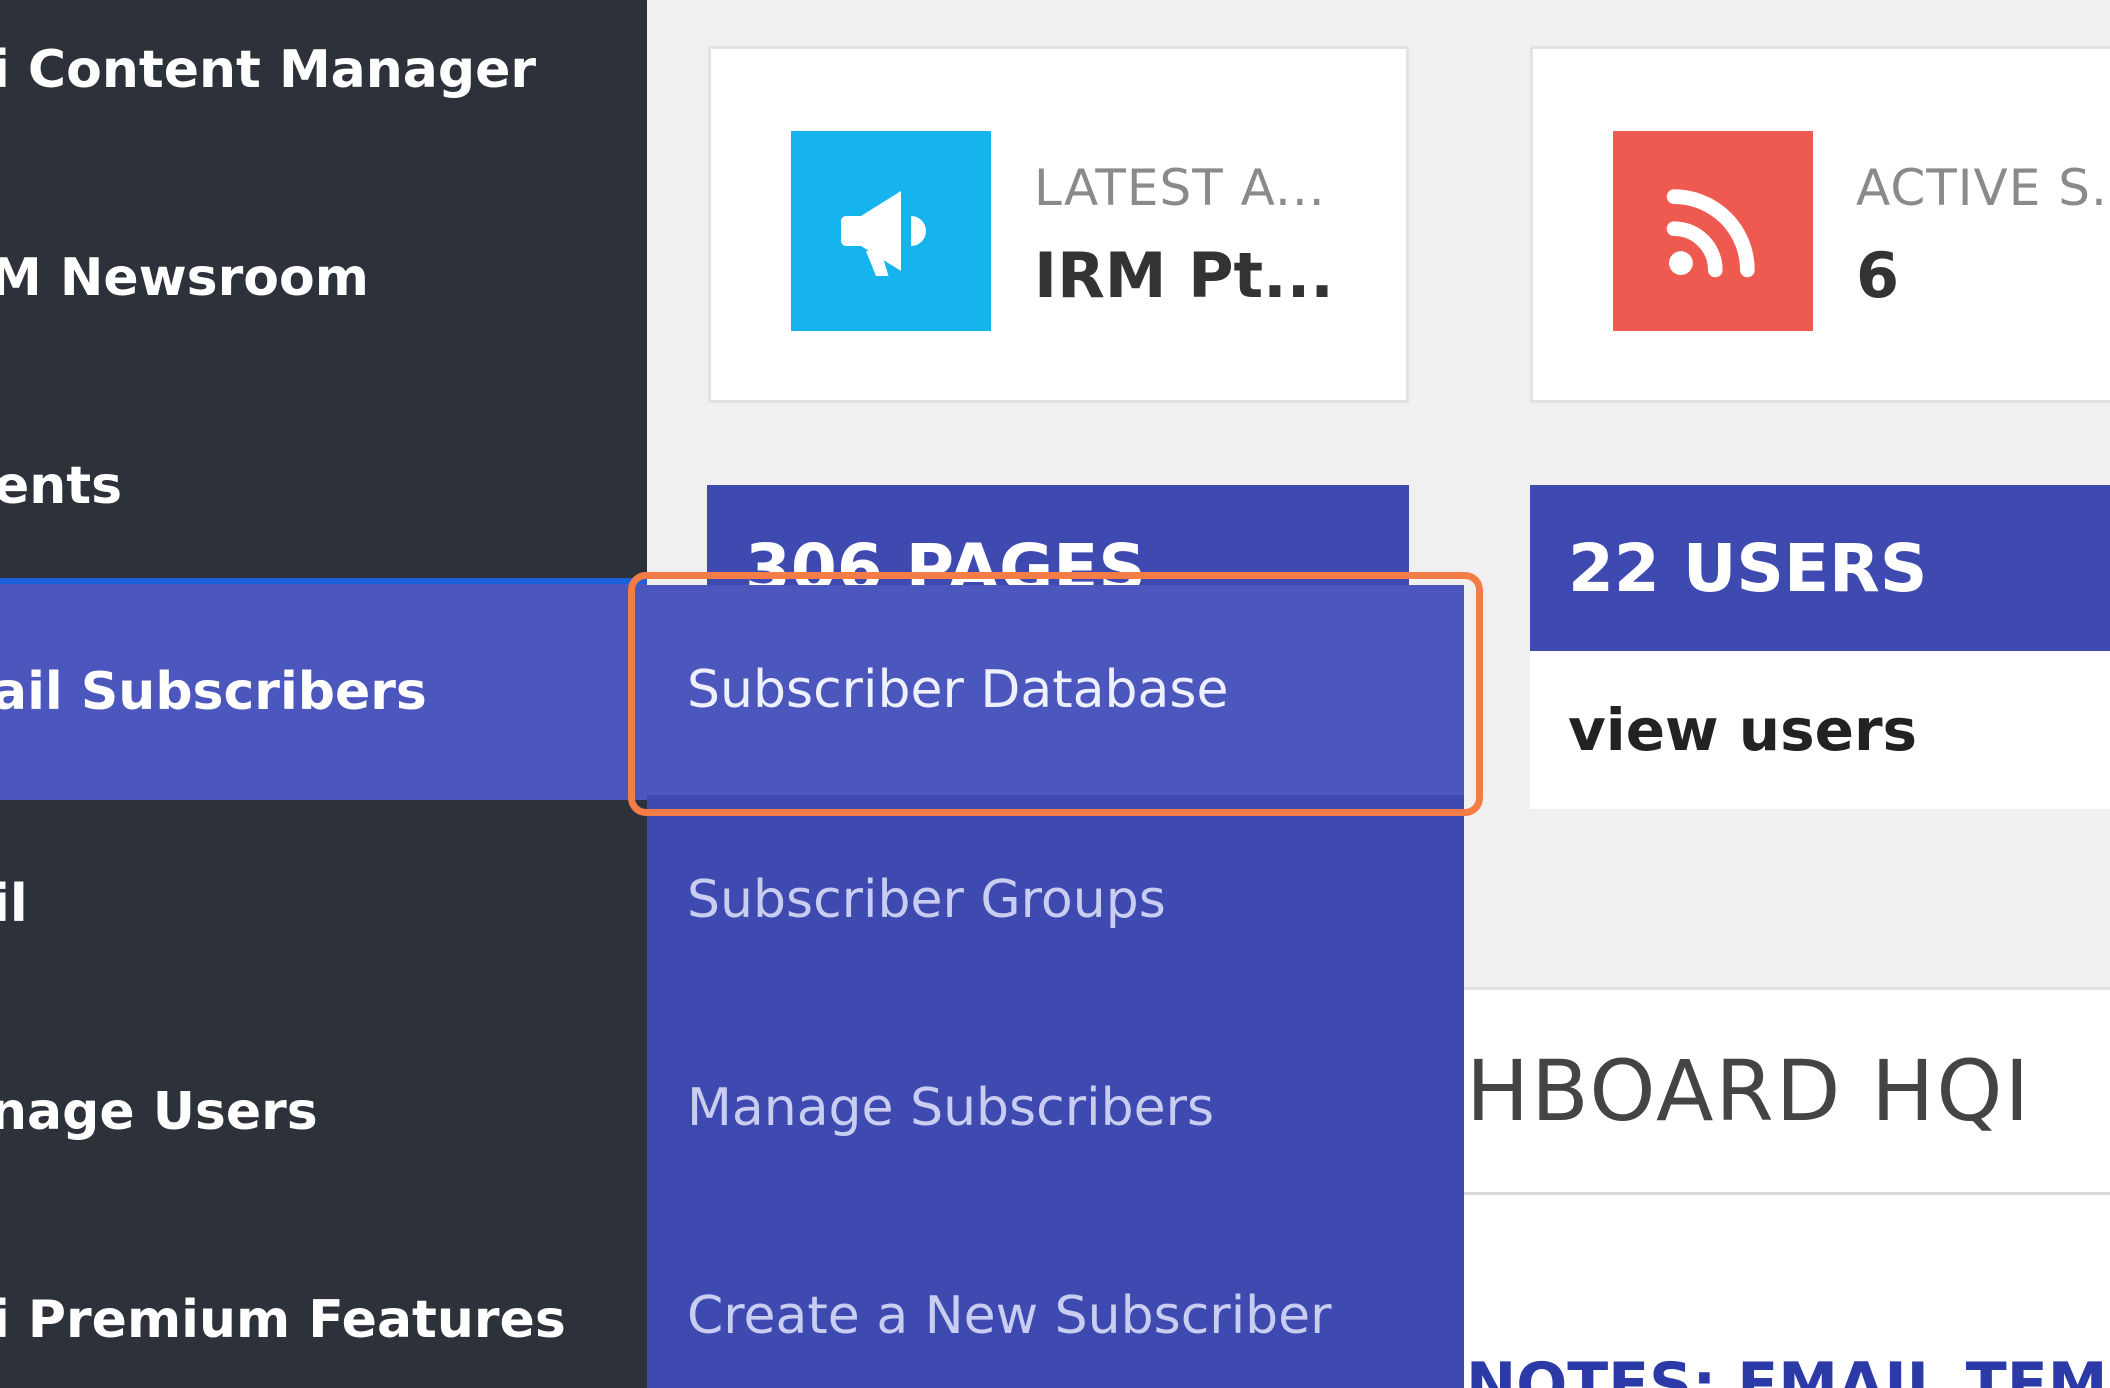 The height and width of the screenshot is (1388, 2110). Describe the element at coordinates (159, 1112) in the screenshot. I see `sidebar-item-label: nage Users` at that location.